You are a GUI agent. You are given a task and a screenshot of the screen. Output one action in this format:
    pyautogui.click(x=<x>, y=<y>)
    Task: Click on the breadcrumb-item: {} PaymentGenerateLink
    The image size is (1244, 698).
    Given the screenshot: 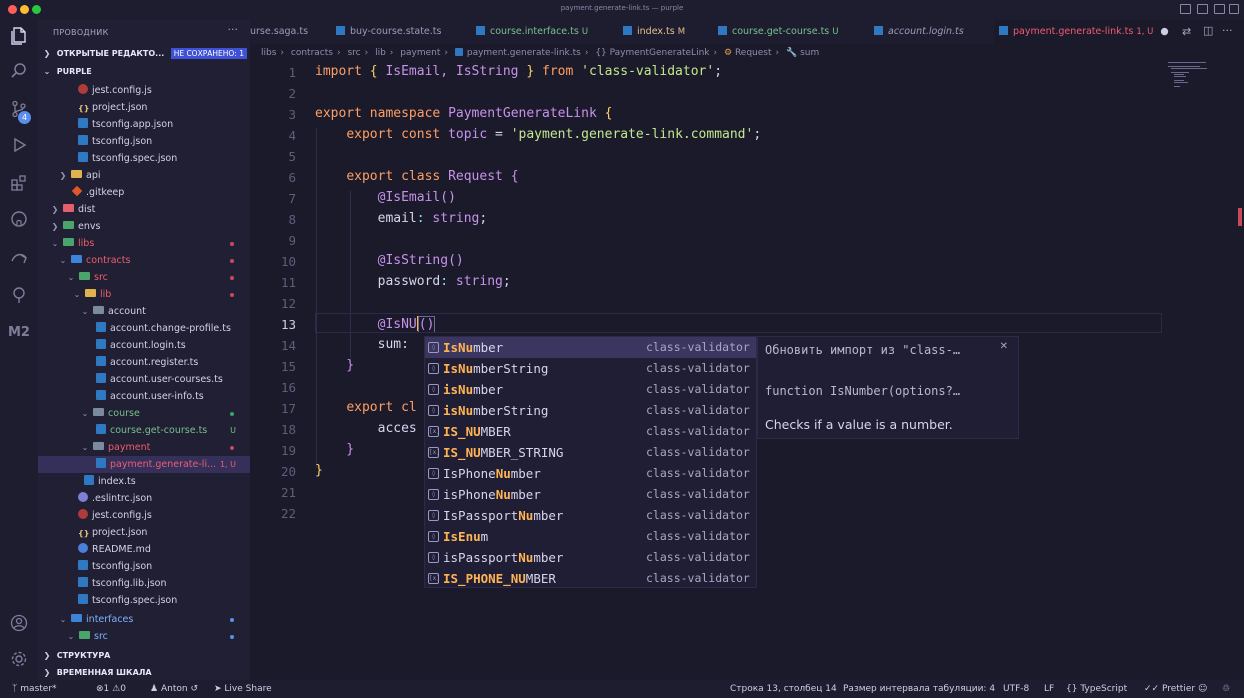 What is the action you would take?
    pyautogui.click(x=652, y=53)
    